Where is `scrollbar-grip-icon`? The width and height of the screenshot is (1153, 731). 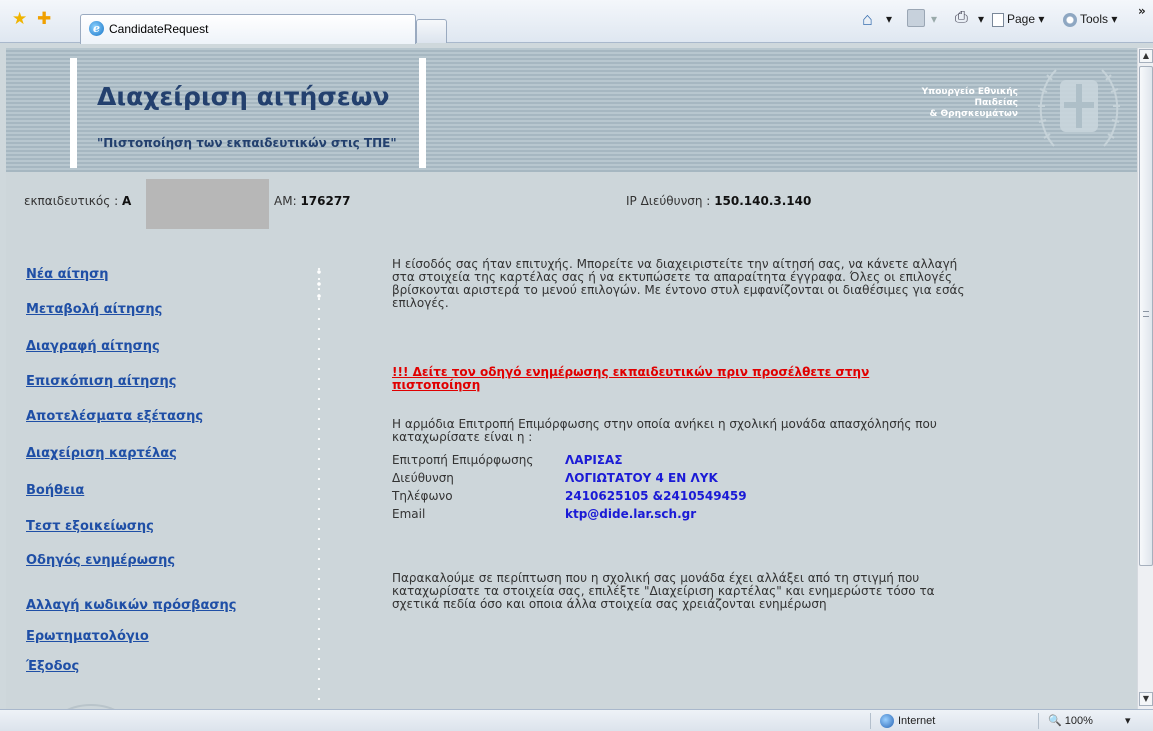 scrollbar-grip-icon is located at coordinates (1146, 314).